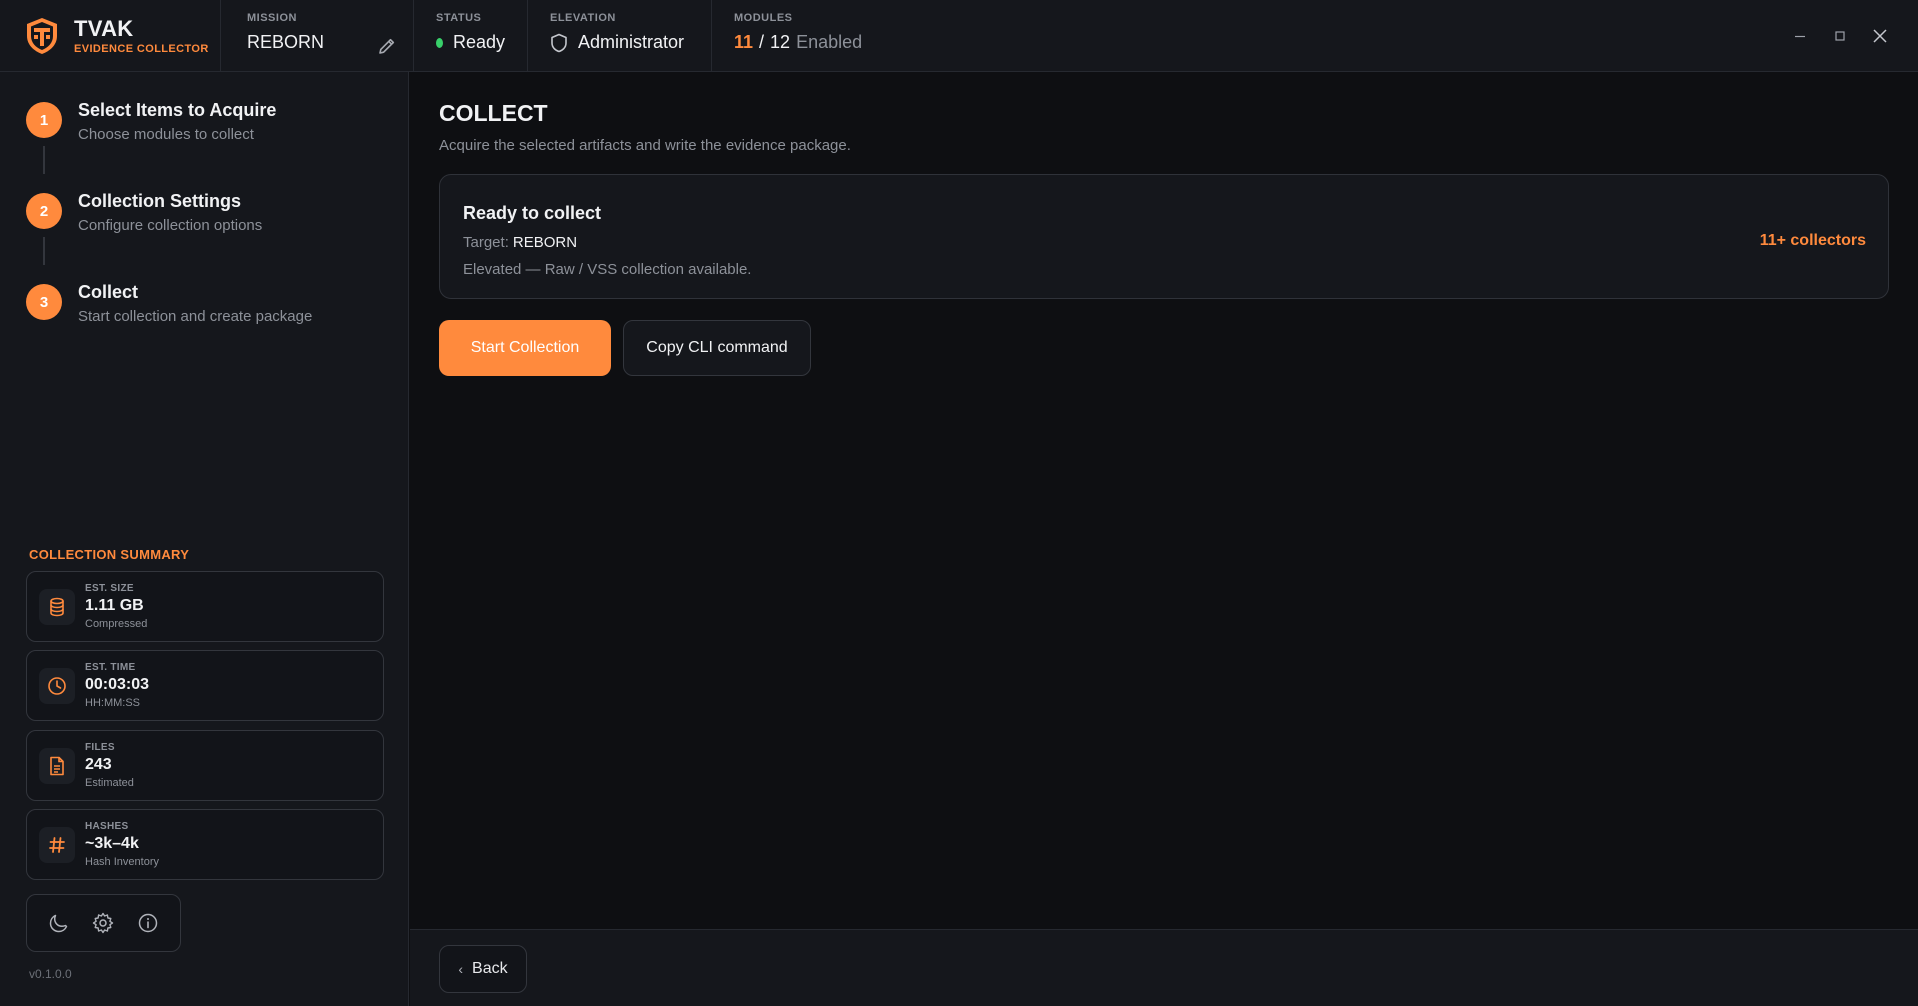  I want to click on clock-icon, so click(57, 685).